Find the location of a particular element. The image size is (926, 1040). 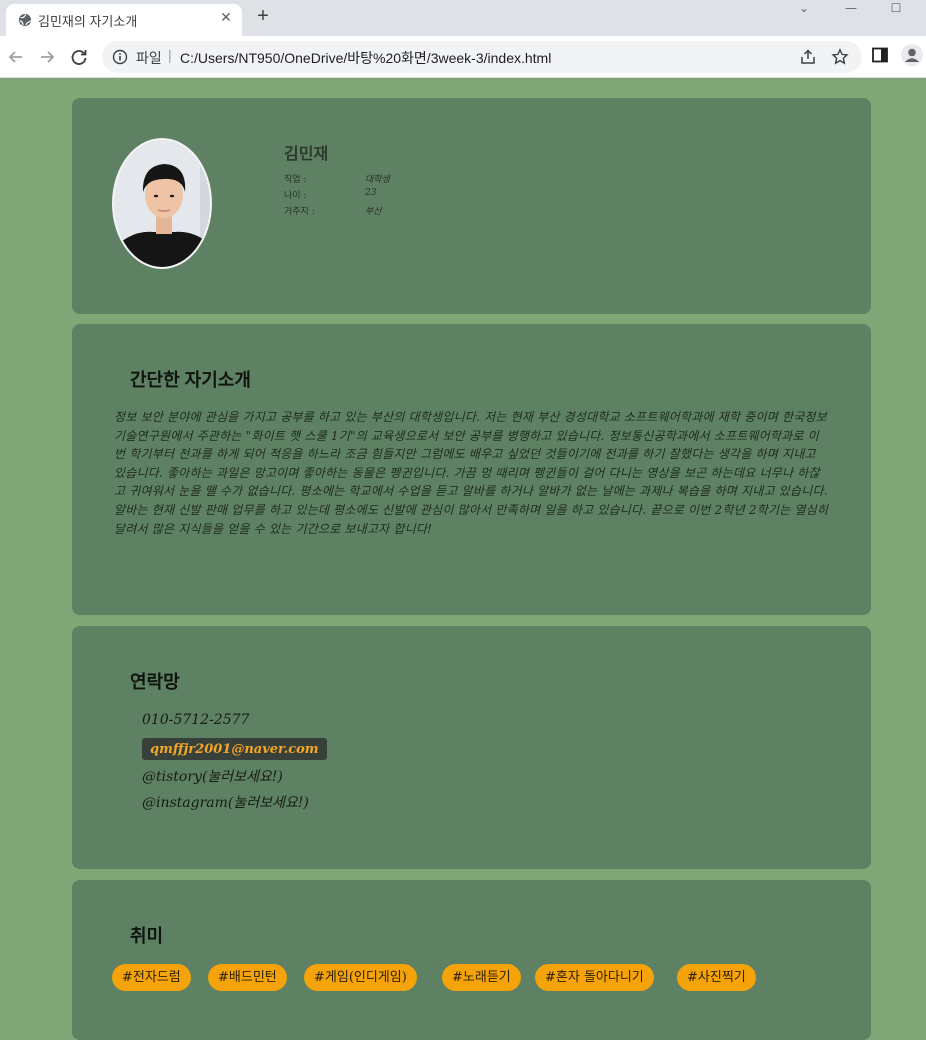

hobby-tag-music: #노래듣기 is located at coordinates (481, 977).